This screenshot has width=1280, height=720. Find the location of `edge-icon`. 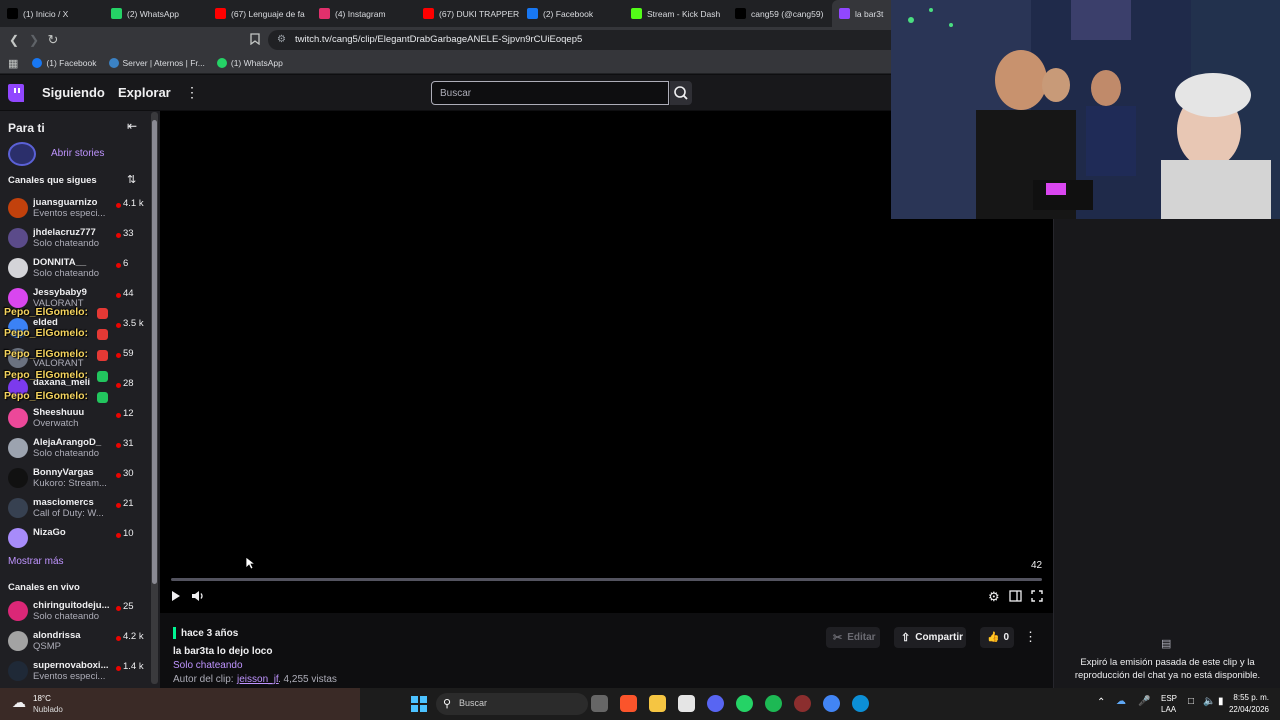

edge-icon is located at coordinates (860, 703).